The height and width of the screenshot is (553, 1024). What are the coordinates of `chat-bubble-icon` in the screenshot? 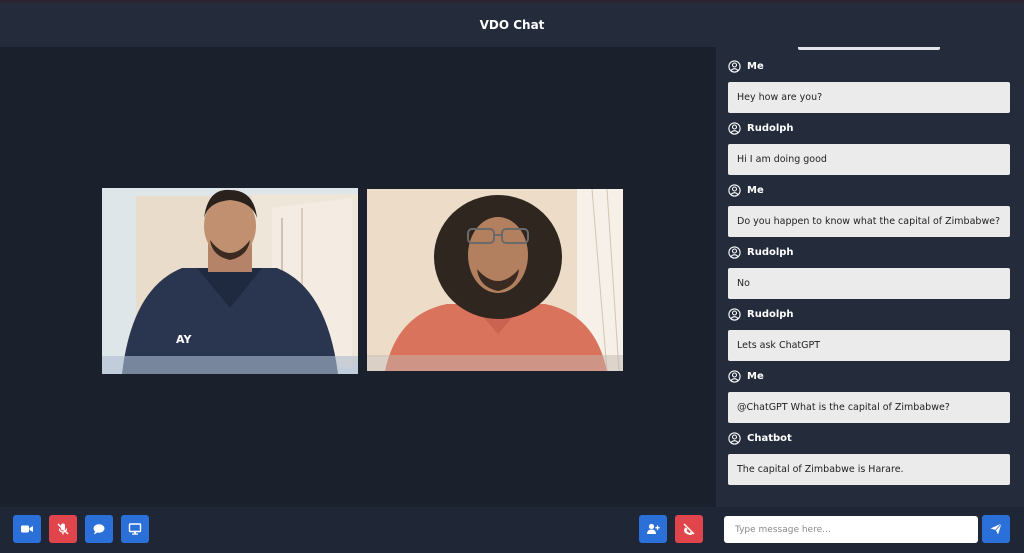 It's located at (99, 529).